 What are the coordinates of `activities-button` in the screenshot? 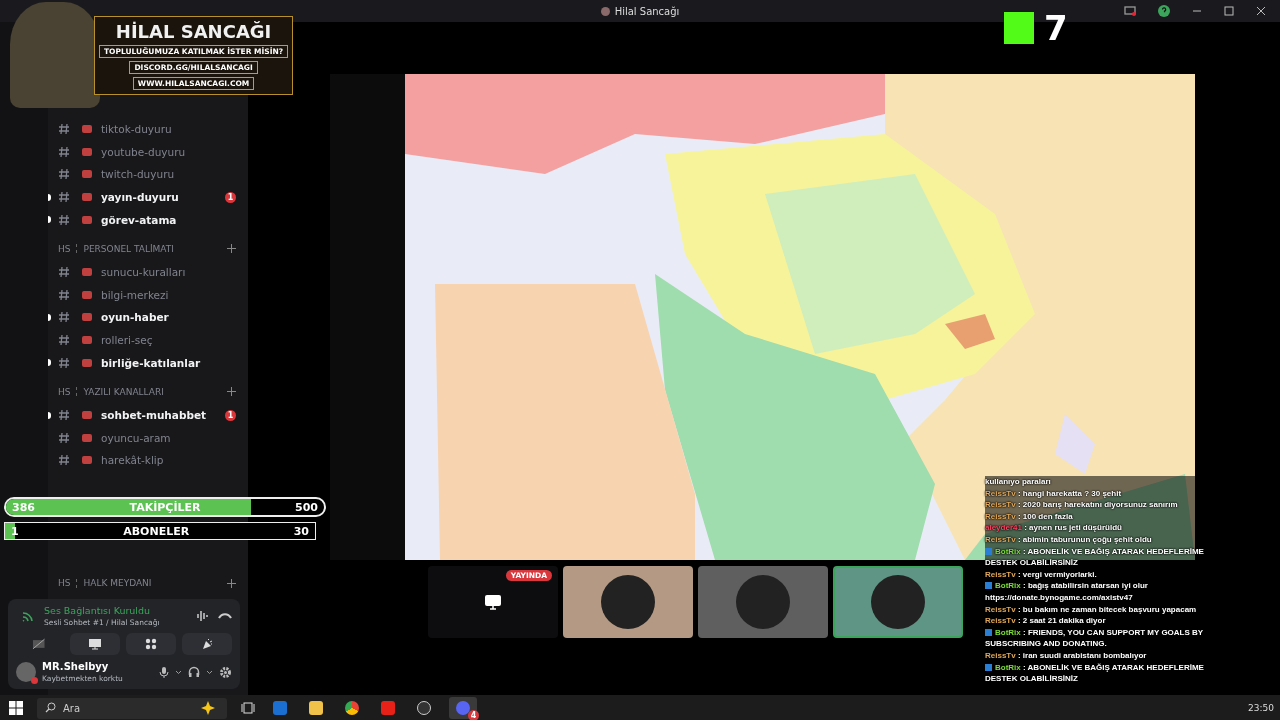 It's located at (150, 644).